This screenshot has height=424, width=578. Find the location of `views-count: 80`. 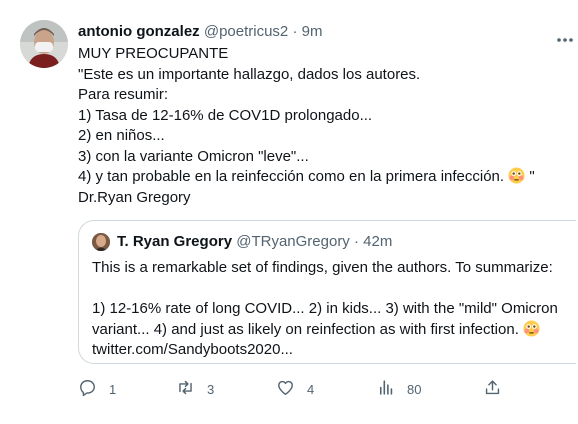

views-count: 80 is located at coordinates (414, 389).